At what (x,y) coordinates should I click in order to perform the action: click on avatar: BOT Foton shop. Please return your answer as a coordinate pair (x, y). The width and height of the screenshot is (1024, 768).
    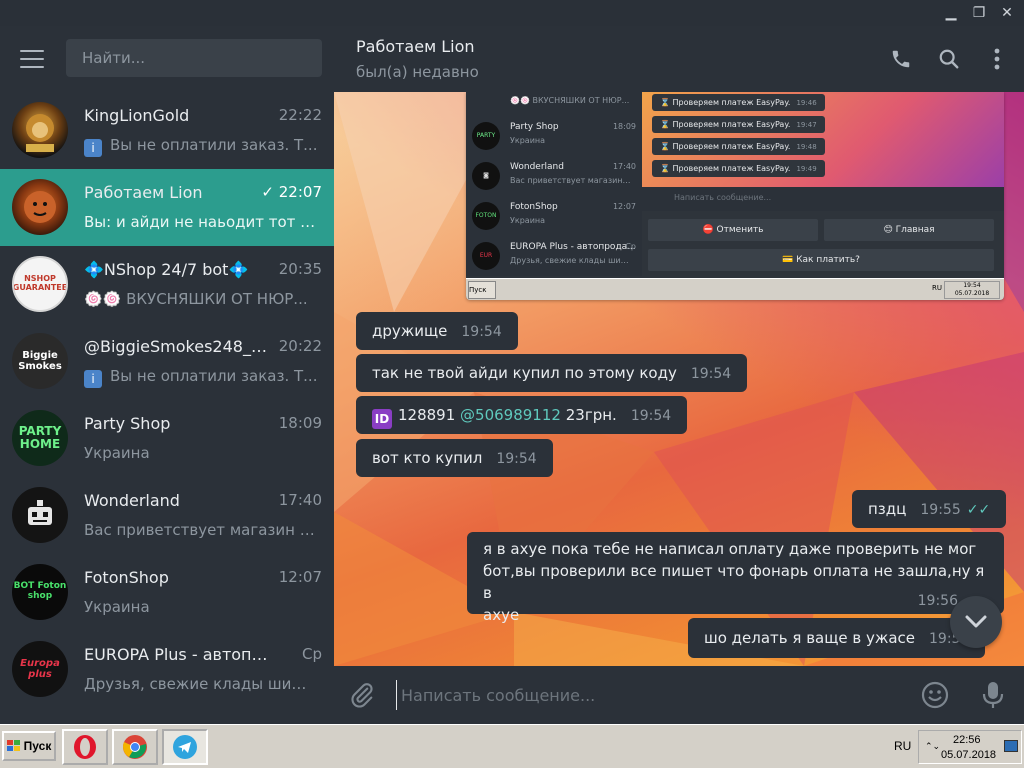
    Looking at the image, I should click on (40, 592).